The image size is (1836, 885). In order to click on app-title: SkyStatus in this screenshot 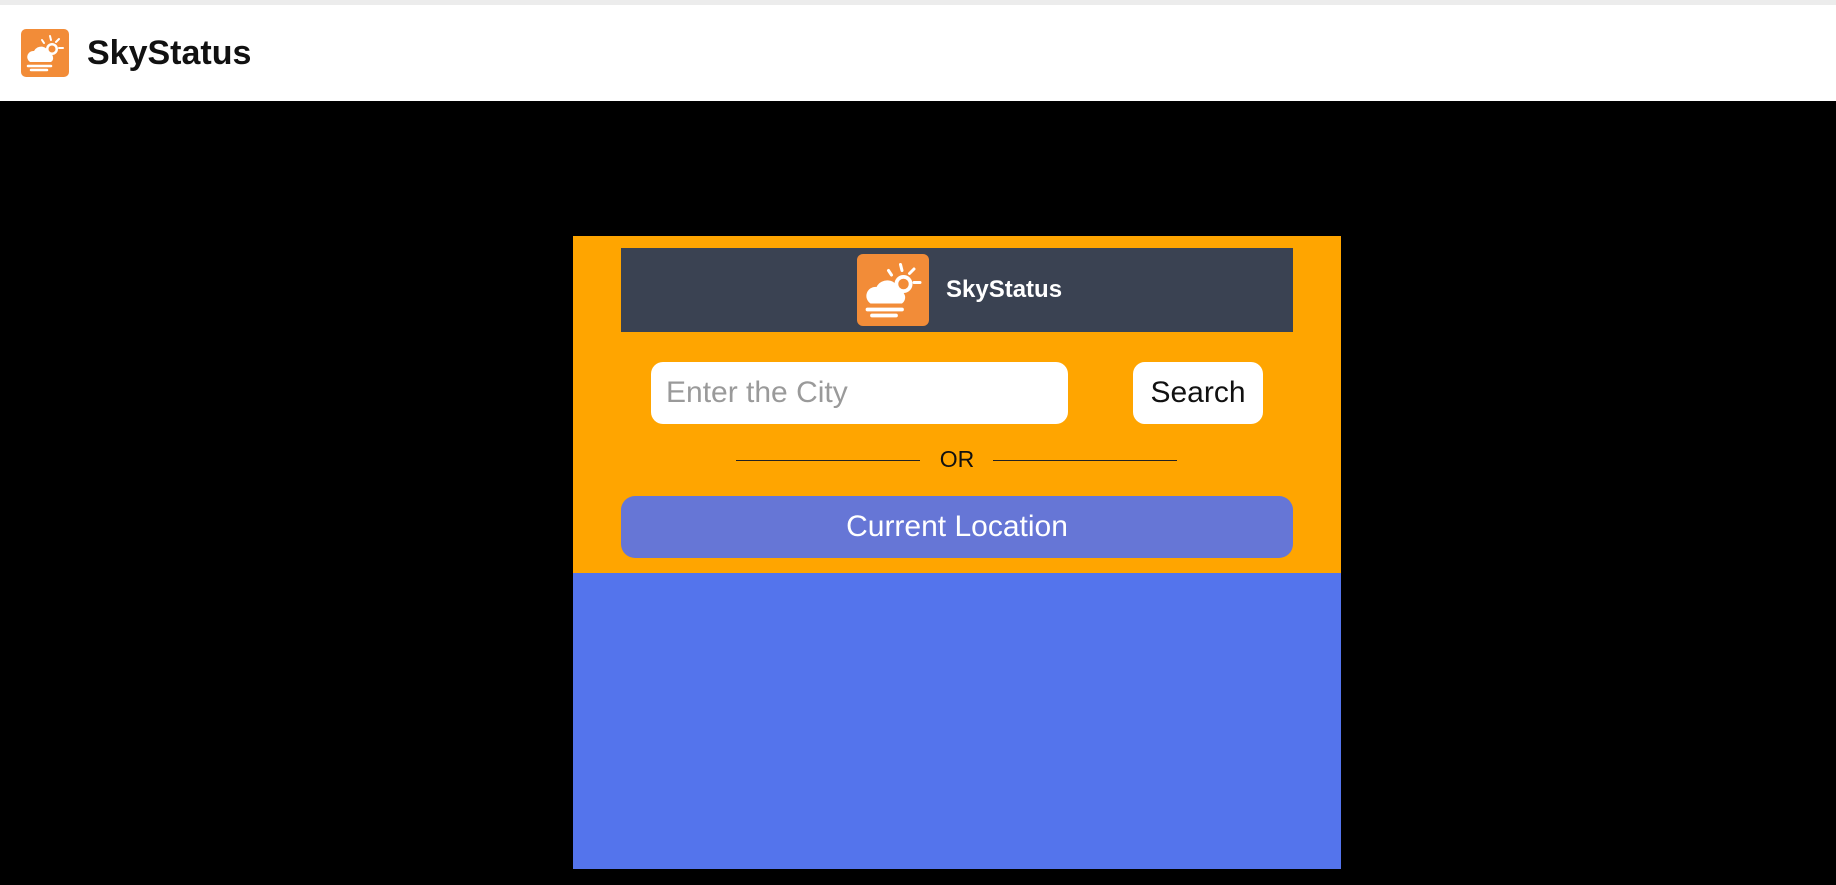, I will do `click(169, 53)`.